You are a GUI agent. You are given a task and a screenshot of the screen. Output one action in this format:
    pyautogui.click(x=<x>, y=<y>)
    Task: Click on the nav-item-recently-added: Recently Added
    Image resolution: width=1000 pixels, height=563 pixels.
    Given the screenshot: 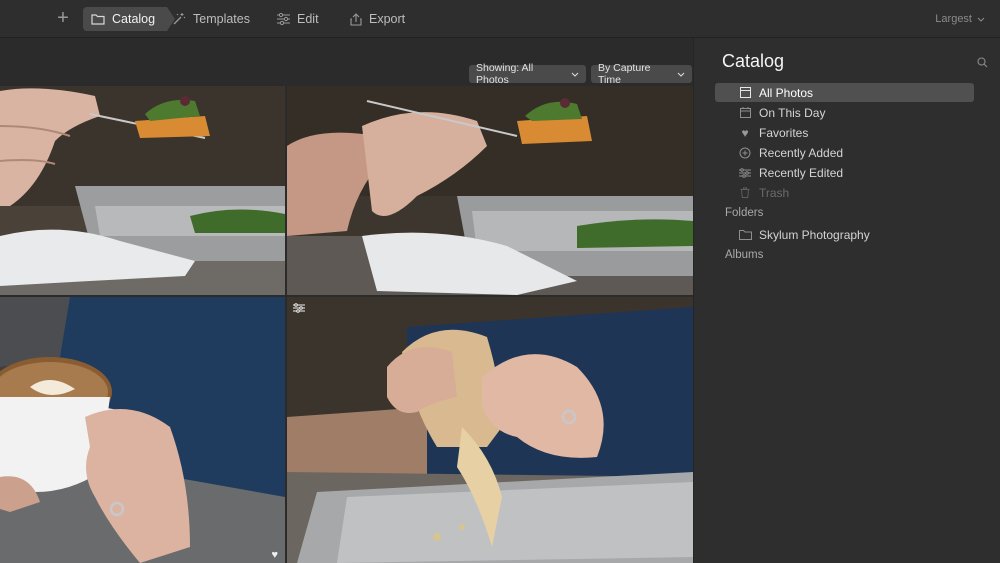 What is the action you would take?
    pyautogui.click(x=844, y=152)
    